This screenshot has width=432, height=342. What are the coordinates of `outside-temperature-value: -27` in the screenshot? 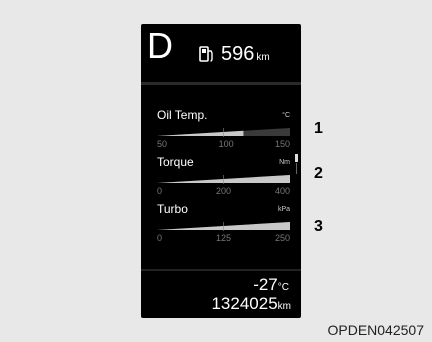 It's located at (265, 284).